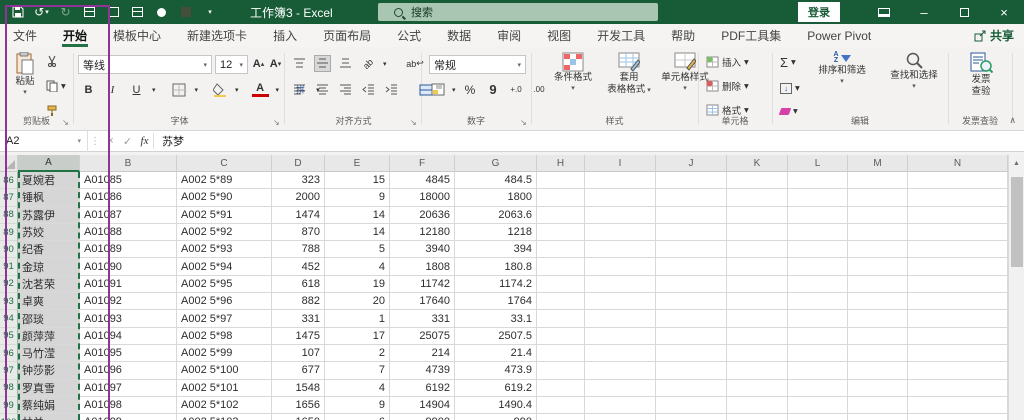  I want to click on alignment-dialog-launcher: ↘, so click(413, 122).